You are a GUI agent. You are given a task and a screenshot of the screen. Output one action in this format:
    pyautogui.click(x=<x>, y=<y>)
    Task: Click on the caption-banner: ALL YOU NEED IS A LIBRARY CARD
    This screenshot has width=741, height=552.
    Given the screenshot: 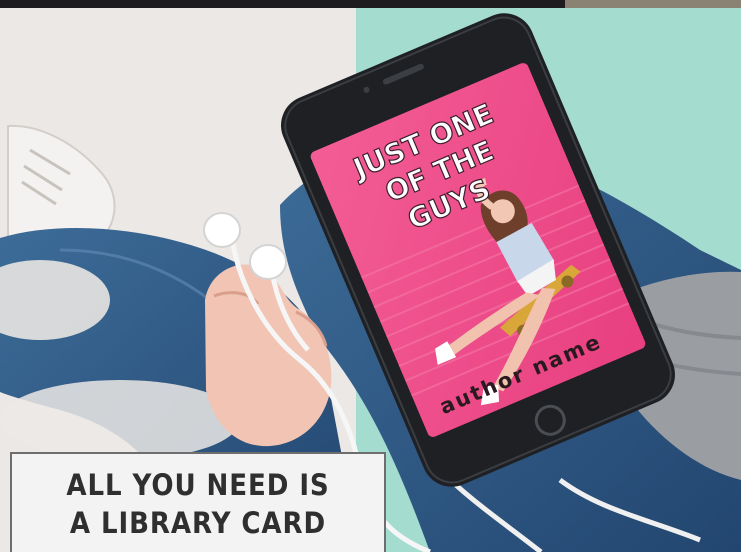 What is the action you would take?
    pyautogui.click(x=198, y=502)
    